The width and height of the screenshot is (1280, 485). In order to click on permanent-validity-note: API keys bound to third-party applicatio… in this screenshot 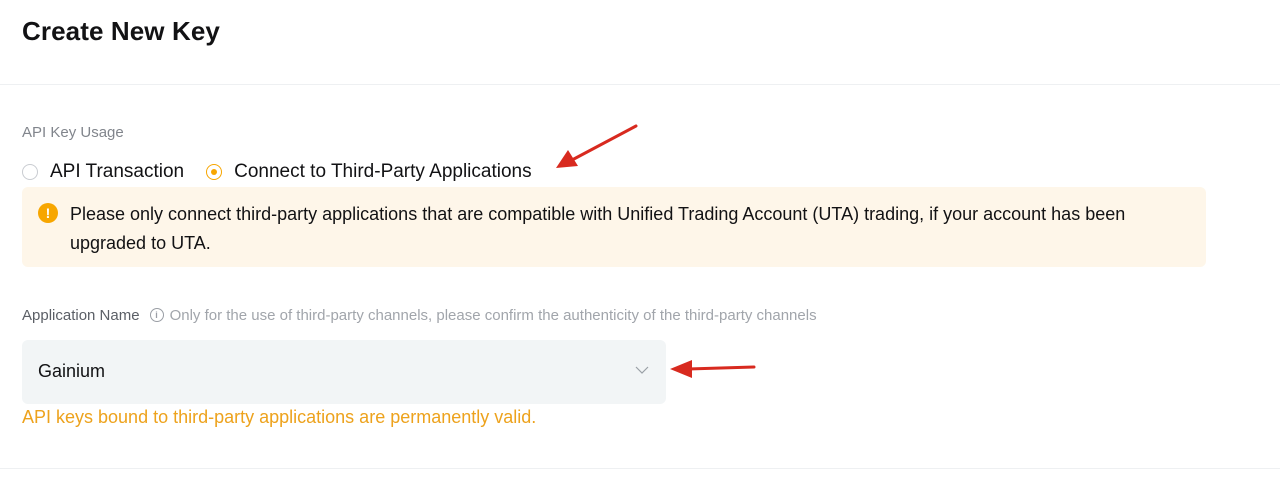, I will do `click(279, 417)`.